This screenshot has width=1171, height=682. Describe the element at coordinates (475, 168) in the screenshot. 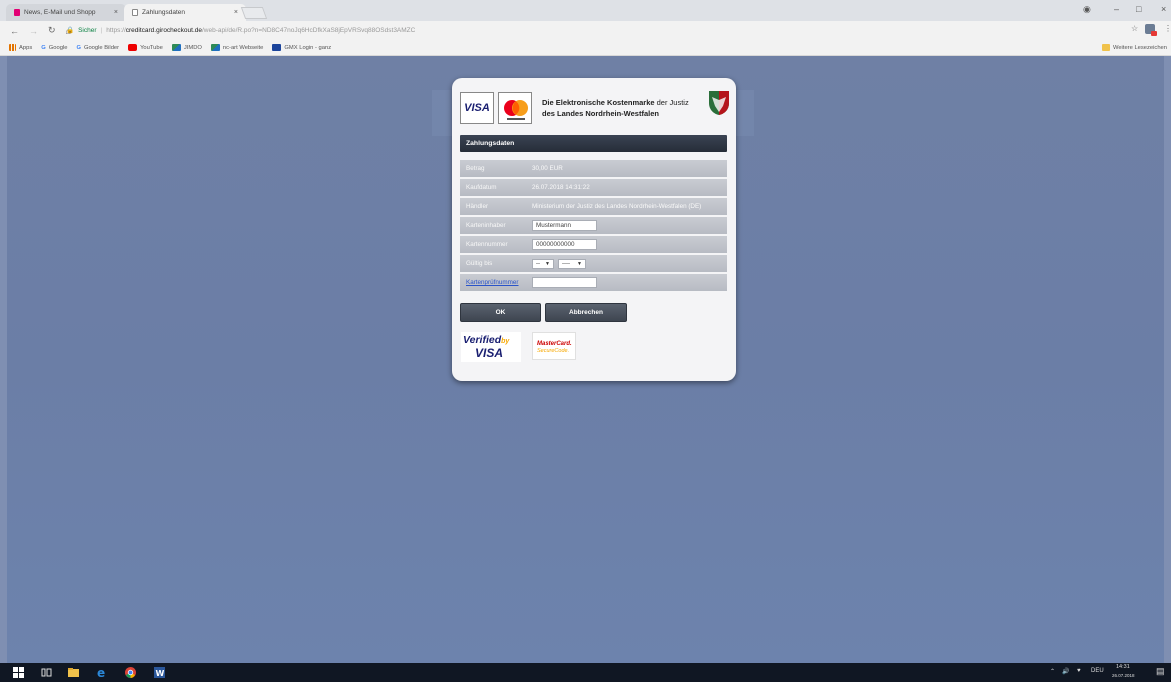

I see `amount-label: Betrag` at that location.